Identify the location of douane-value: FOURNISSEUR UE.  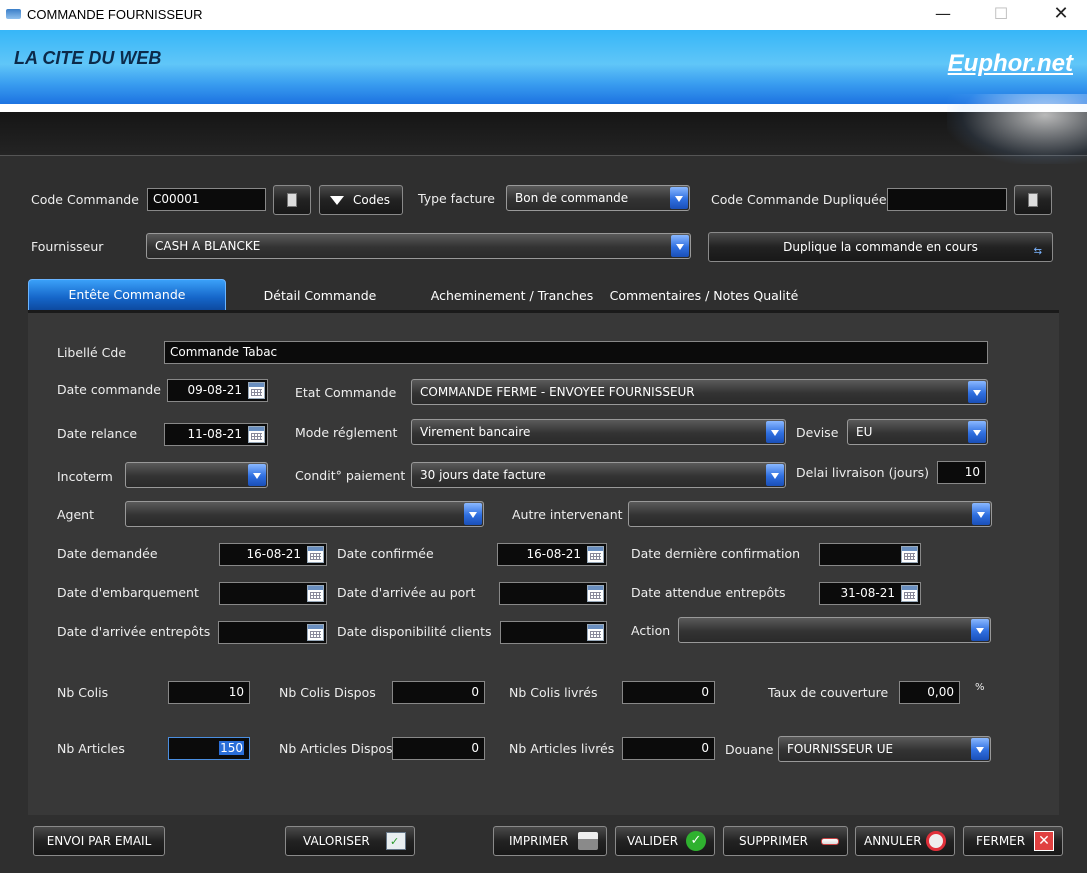
(840, 749).